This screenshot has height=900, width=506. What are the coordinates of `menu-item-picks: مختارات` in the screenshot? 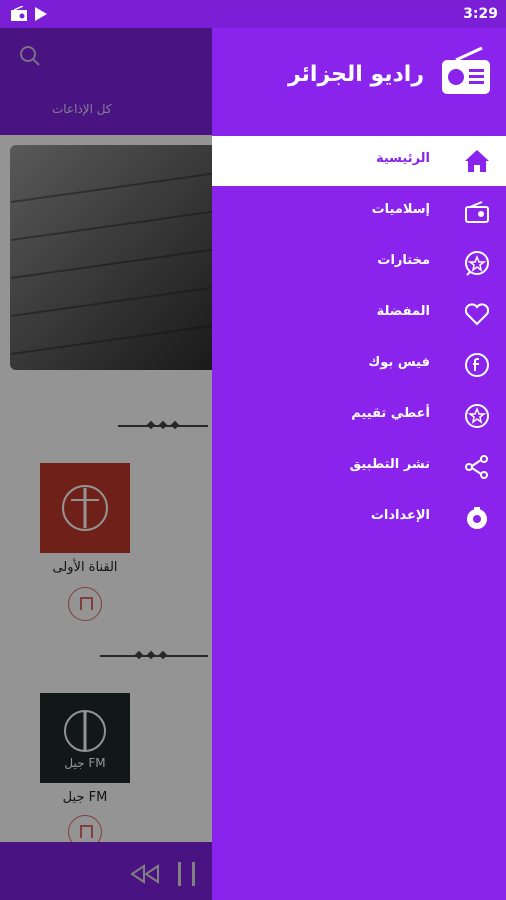 It's located at (359, 263).